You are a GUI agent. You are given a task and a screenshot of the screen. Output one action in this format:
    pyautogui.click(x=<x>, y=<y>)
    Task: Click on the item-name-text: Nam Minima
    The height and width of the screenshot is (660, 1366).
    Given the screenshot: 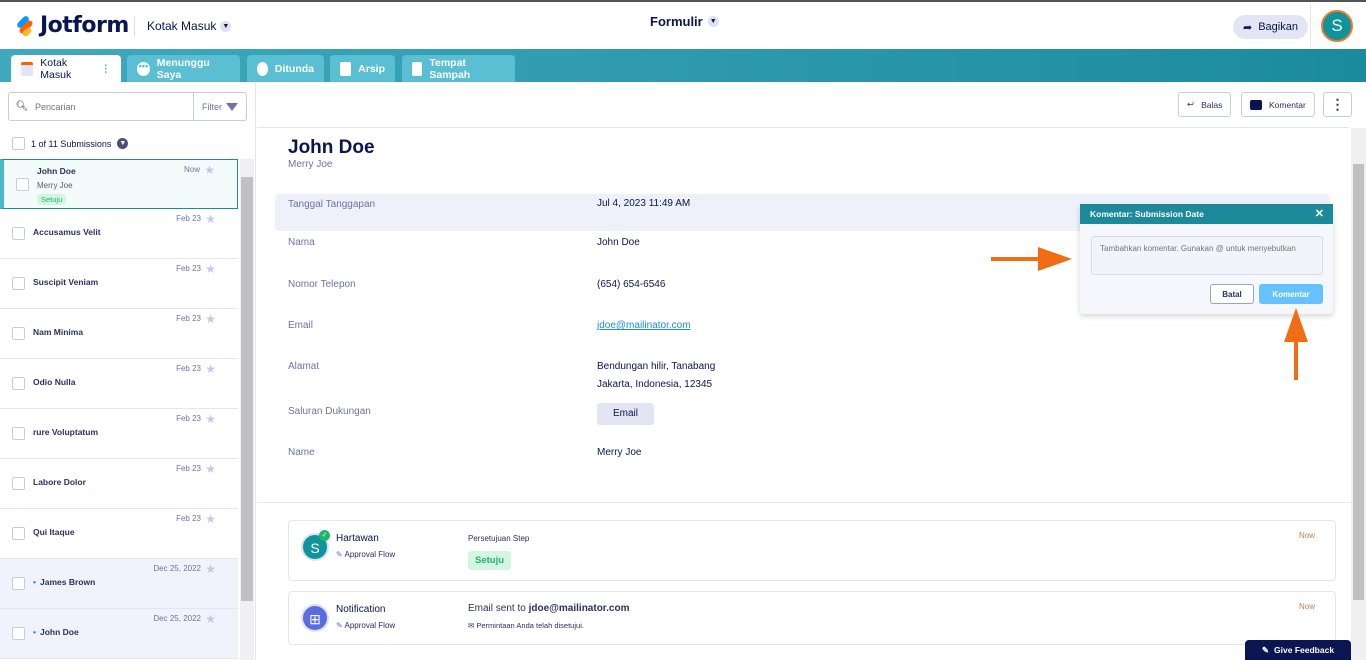 What is the action you would take?
    pyautogui.click(x=58, y=332)
    